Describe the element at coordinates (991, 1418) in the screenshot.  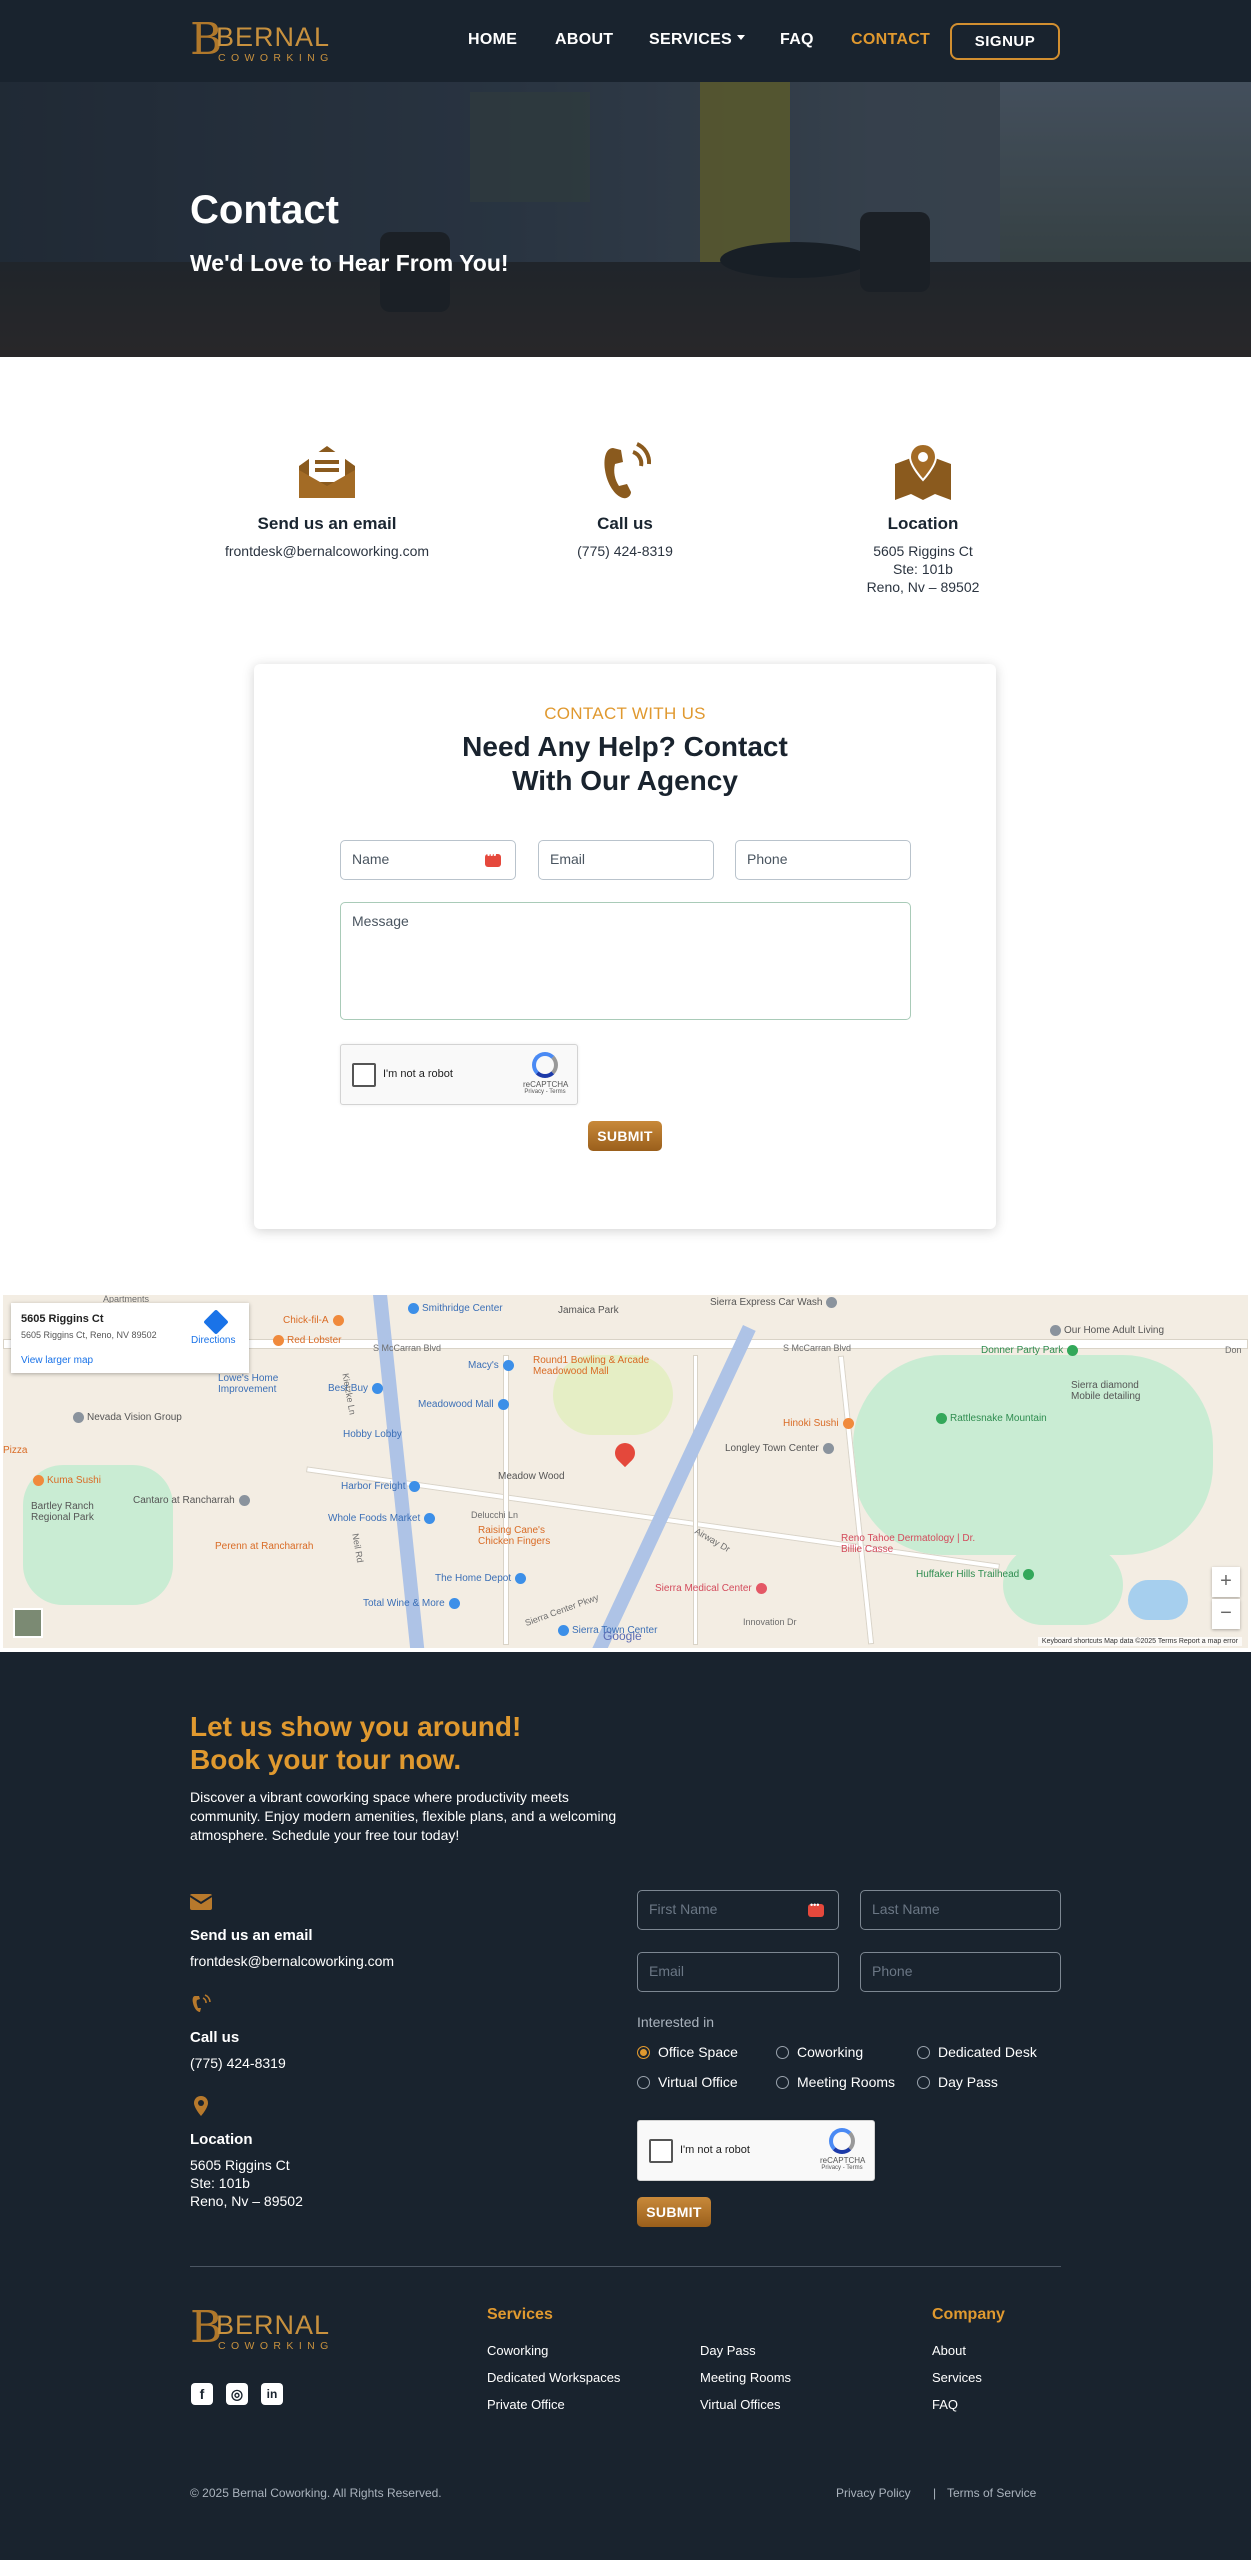
I see `map-poi: Rattlesnake Mountain` at that location.